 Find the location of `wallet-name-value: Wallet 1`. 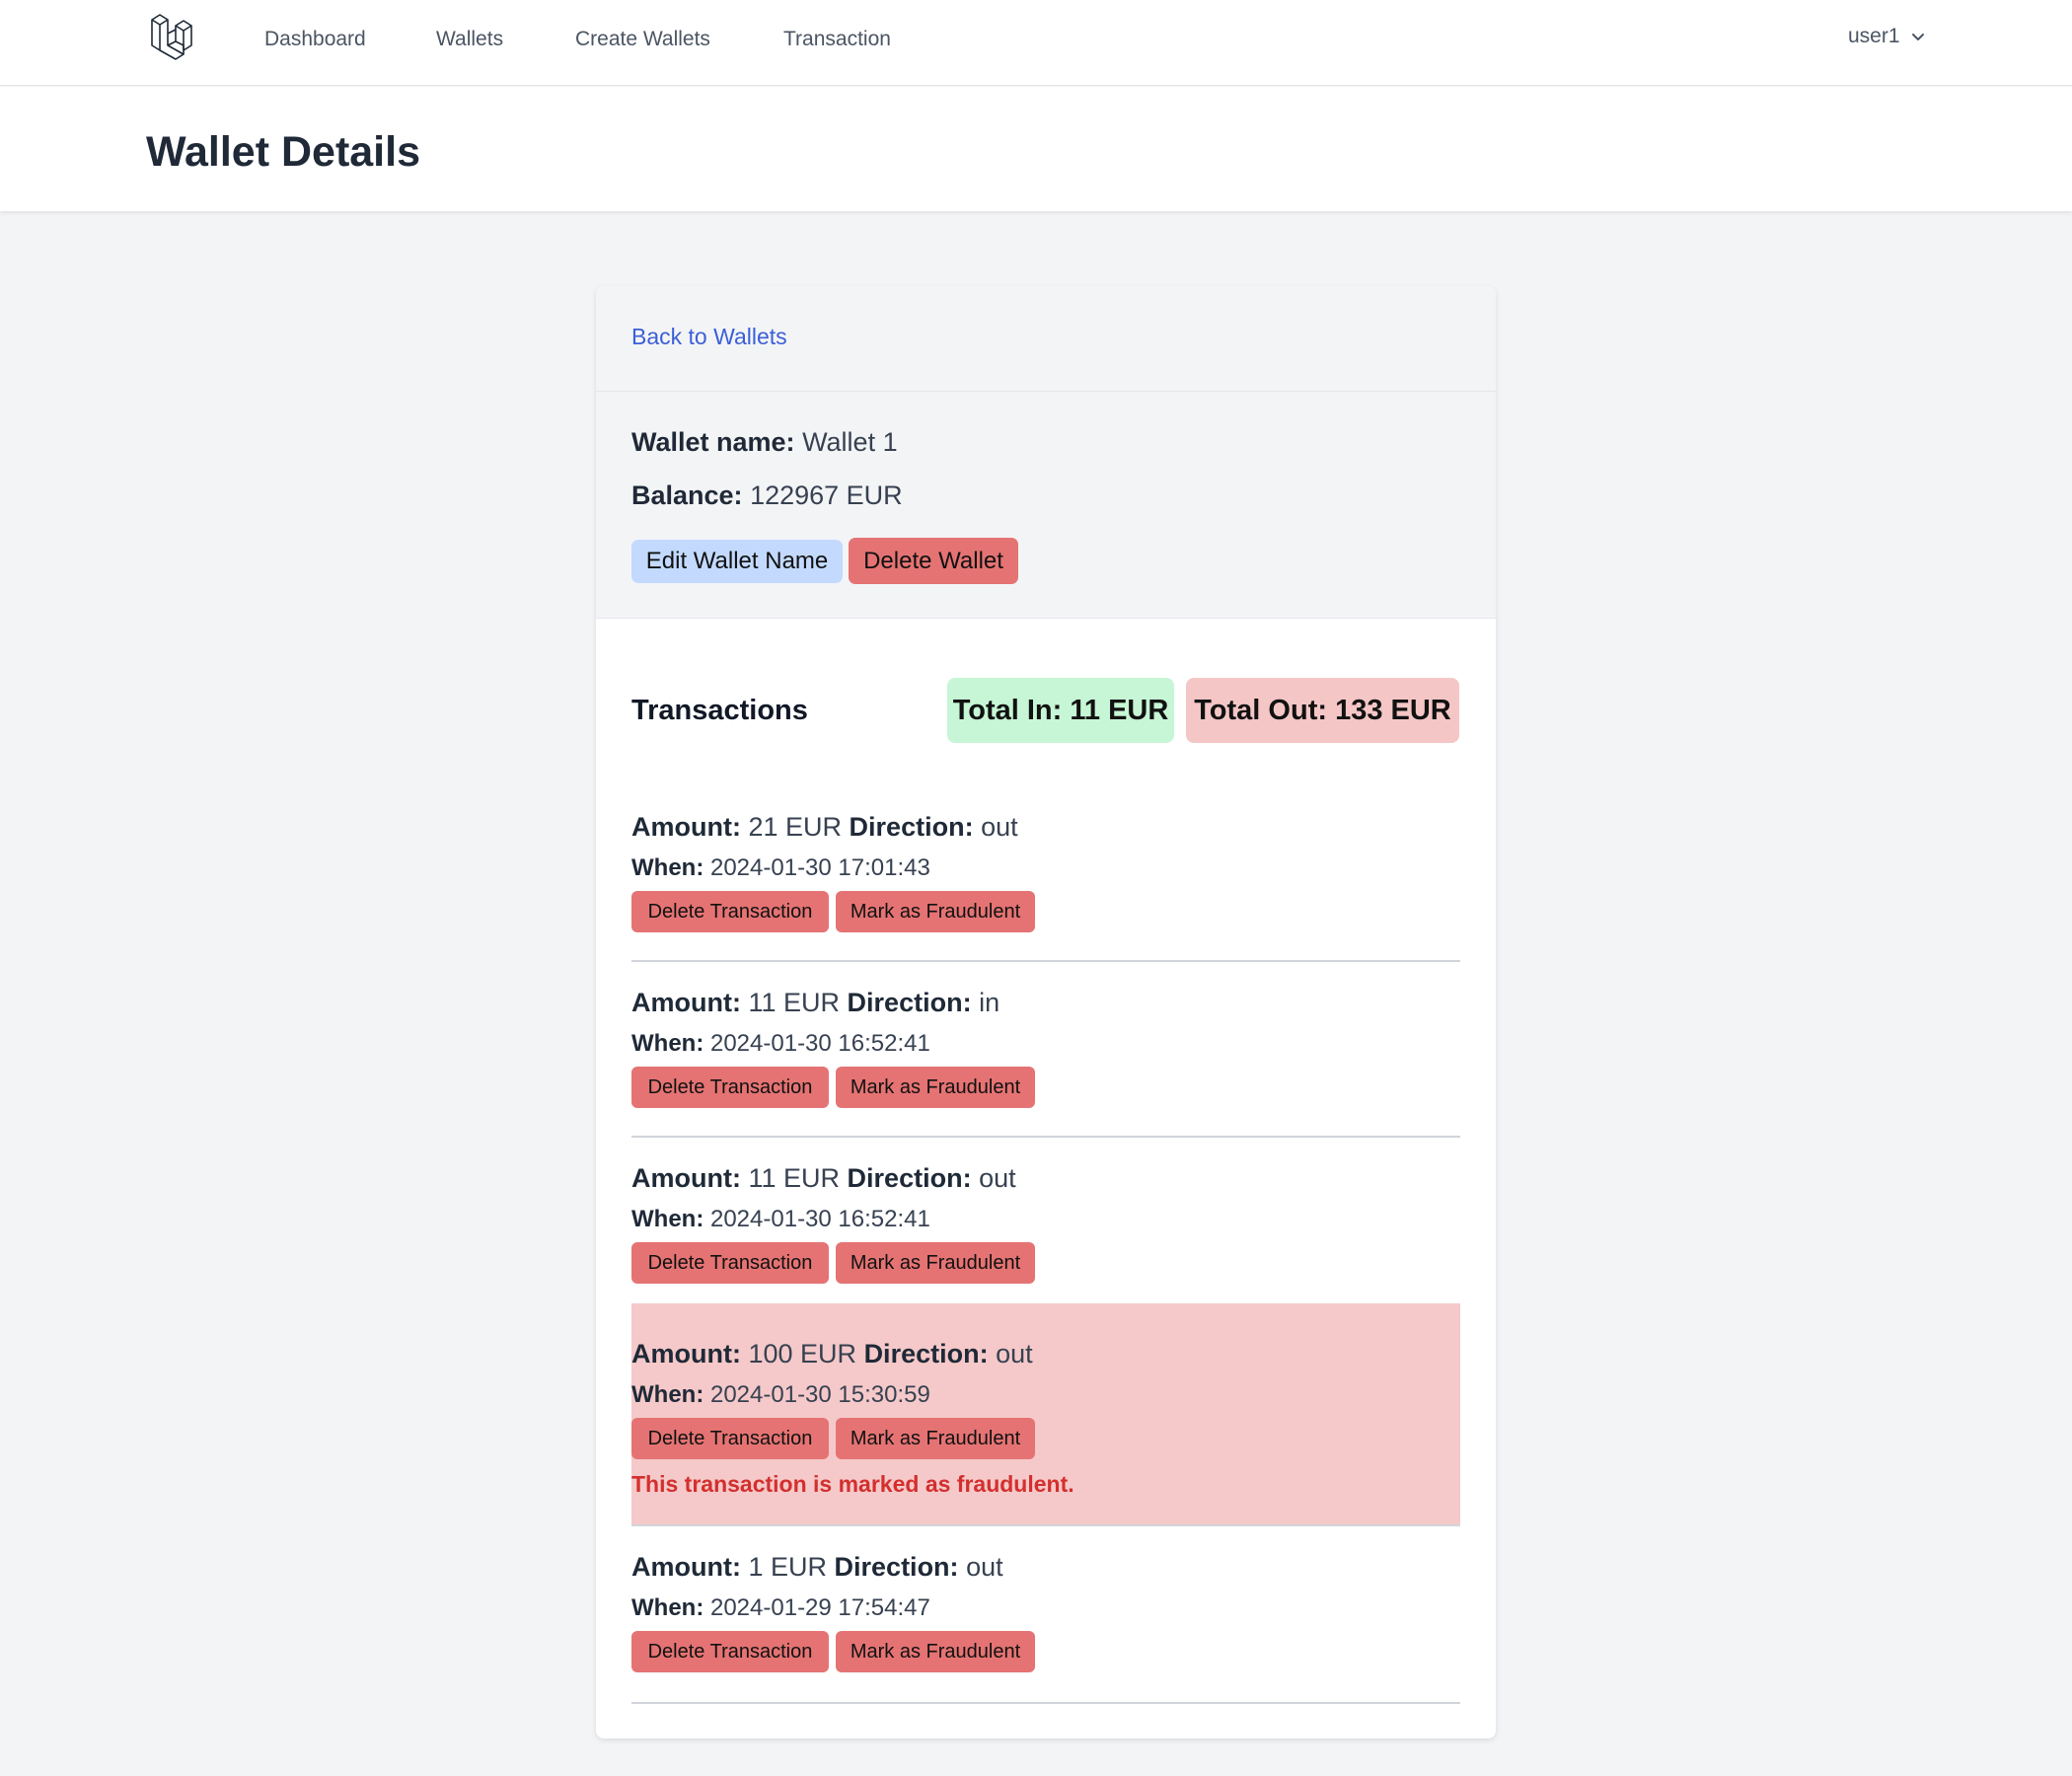

wallet-name-value: Wallet 1 is located at coordinates (850, 442).